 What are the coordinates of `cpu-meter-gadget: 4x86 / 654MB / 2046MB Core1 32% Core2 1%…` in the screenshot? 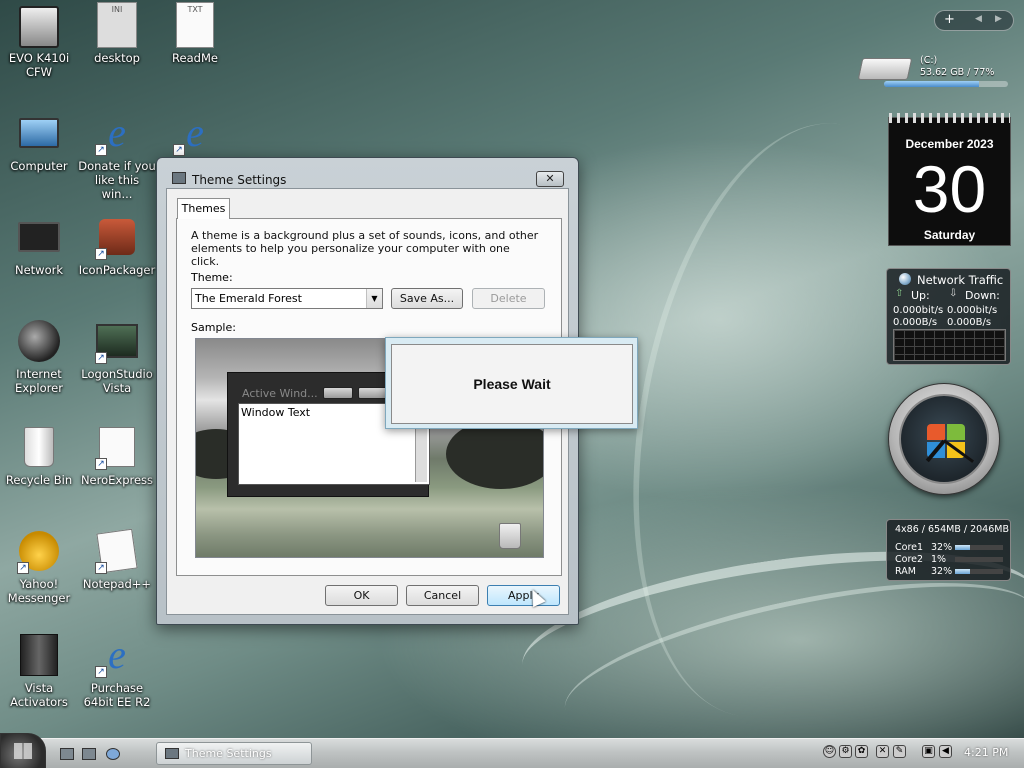 It's located at (948, 550).